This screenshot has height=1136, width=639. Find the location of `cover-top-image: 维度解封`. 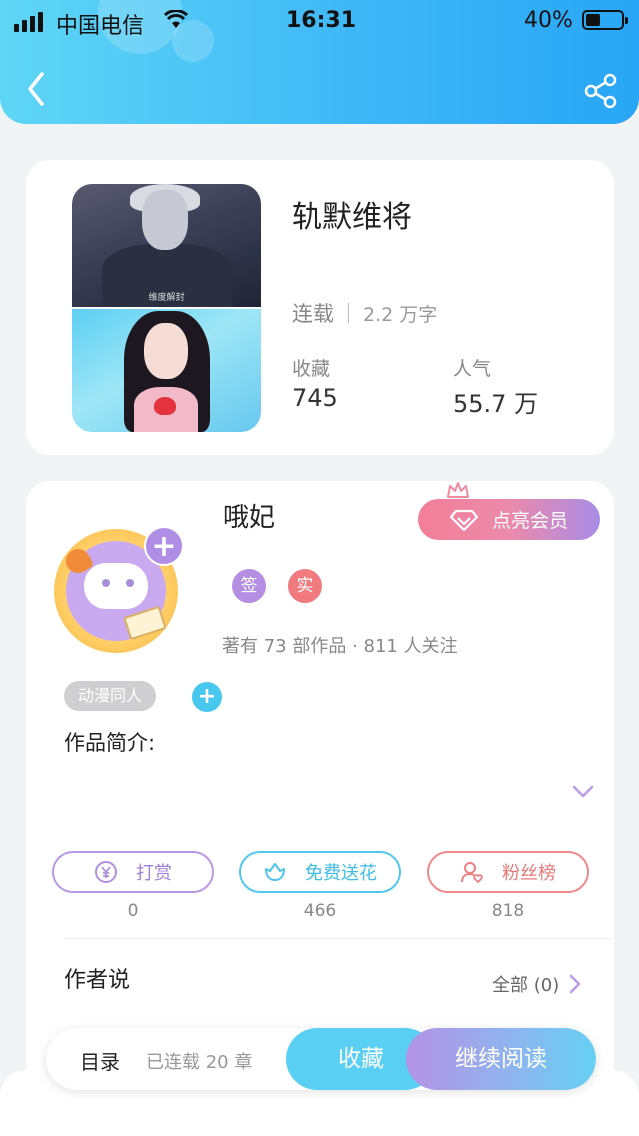

cover-top-image: 维度解封 is located at coordinates (166, 245).